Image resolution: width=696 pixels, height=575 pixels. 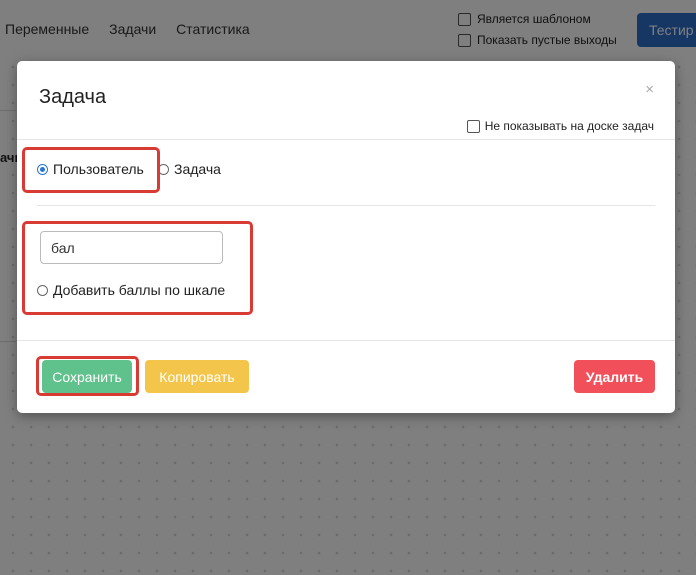 I want to click on close-icon: ×, so click(x=649, y=89).